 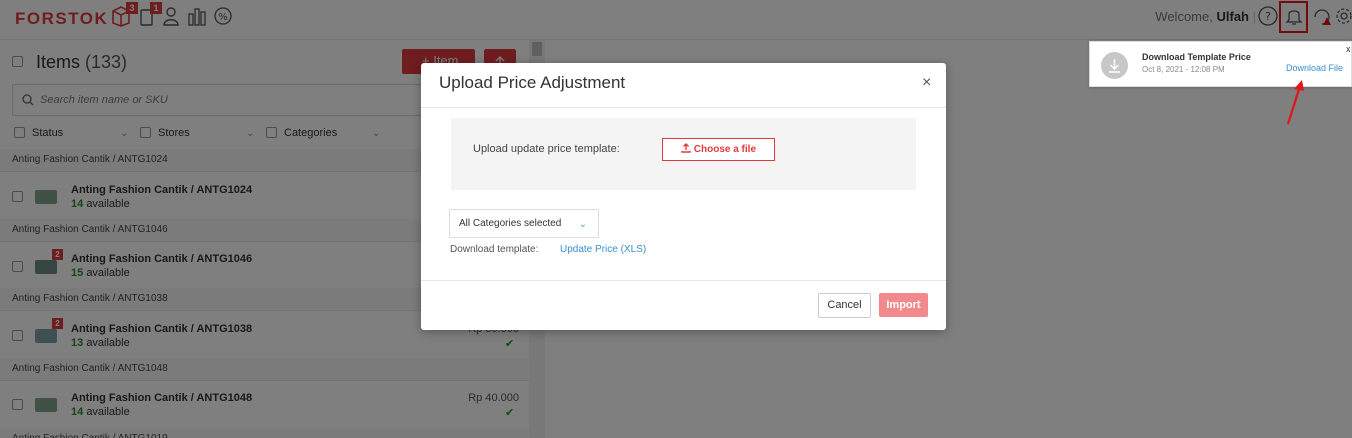 I want to click on notification-title: Download Template Price, so click(x=1196, y=57).